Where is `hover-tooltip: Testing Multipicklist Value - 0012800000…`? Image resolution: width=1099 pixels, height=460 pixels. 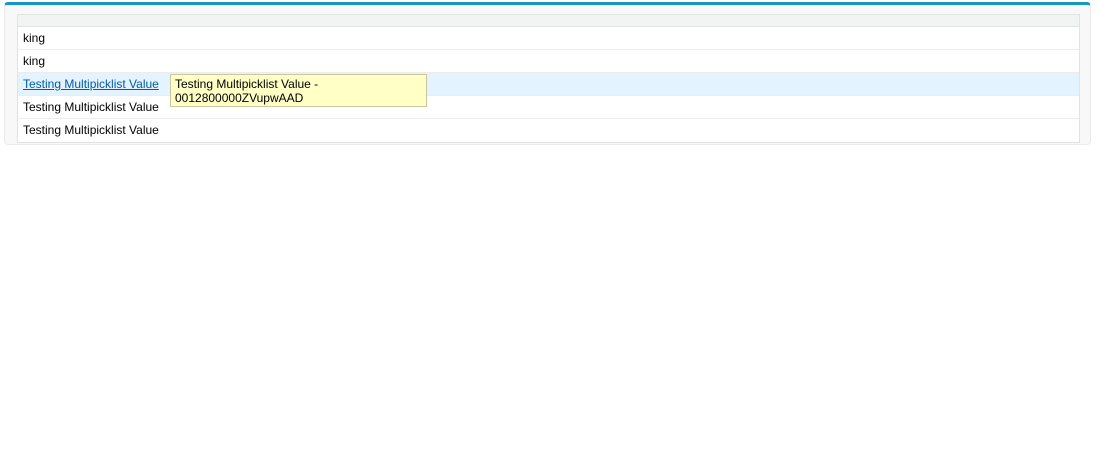
hover-tooltip: Testing Multipicklist Value - 0012800000… is located at coordinates (298, 90).